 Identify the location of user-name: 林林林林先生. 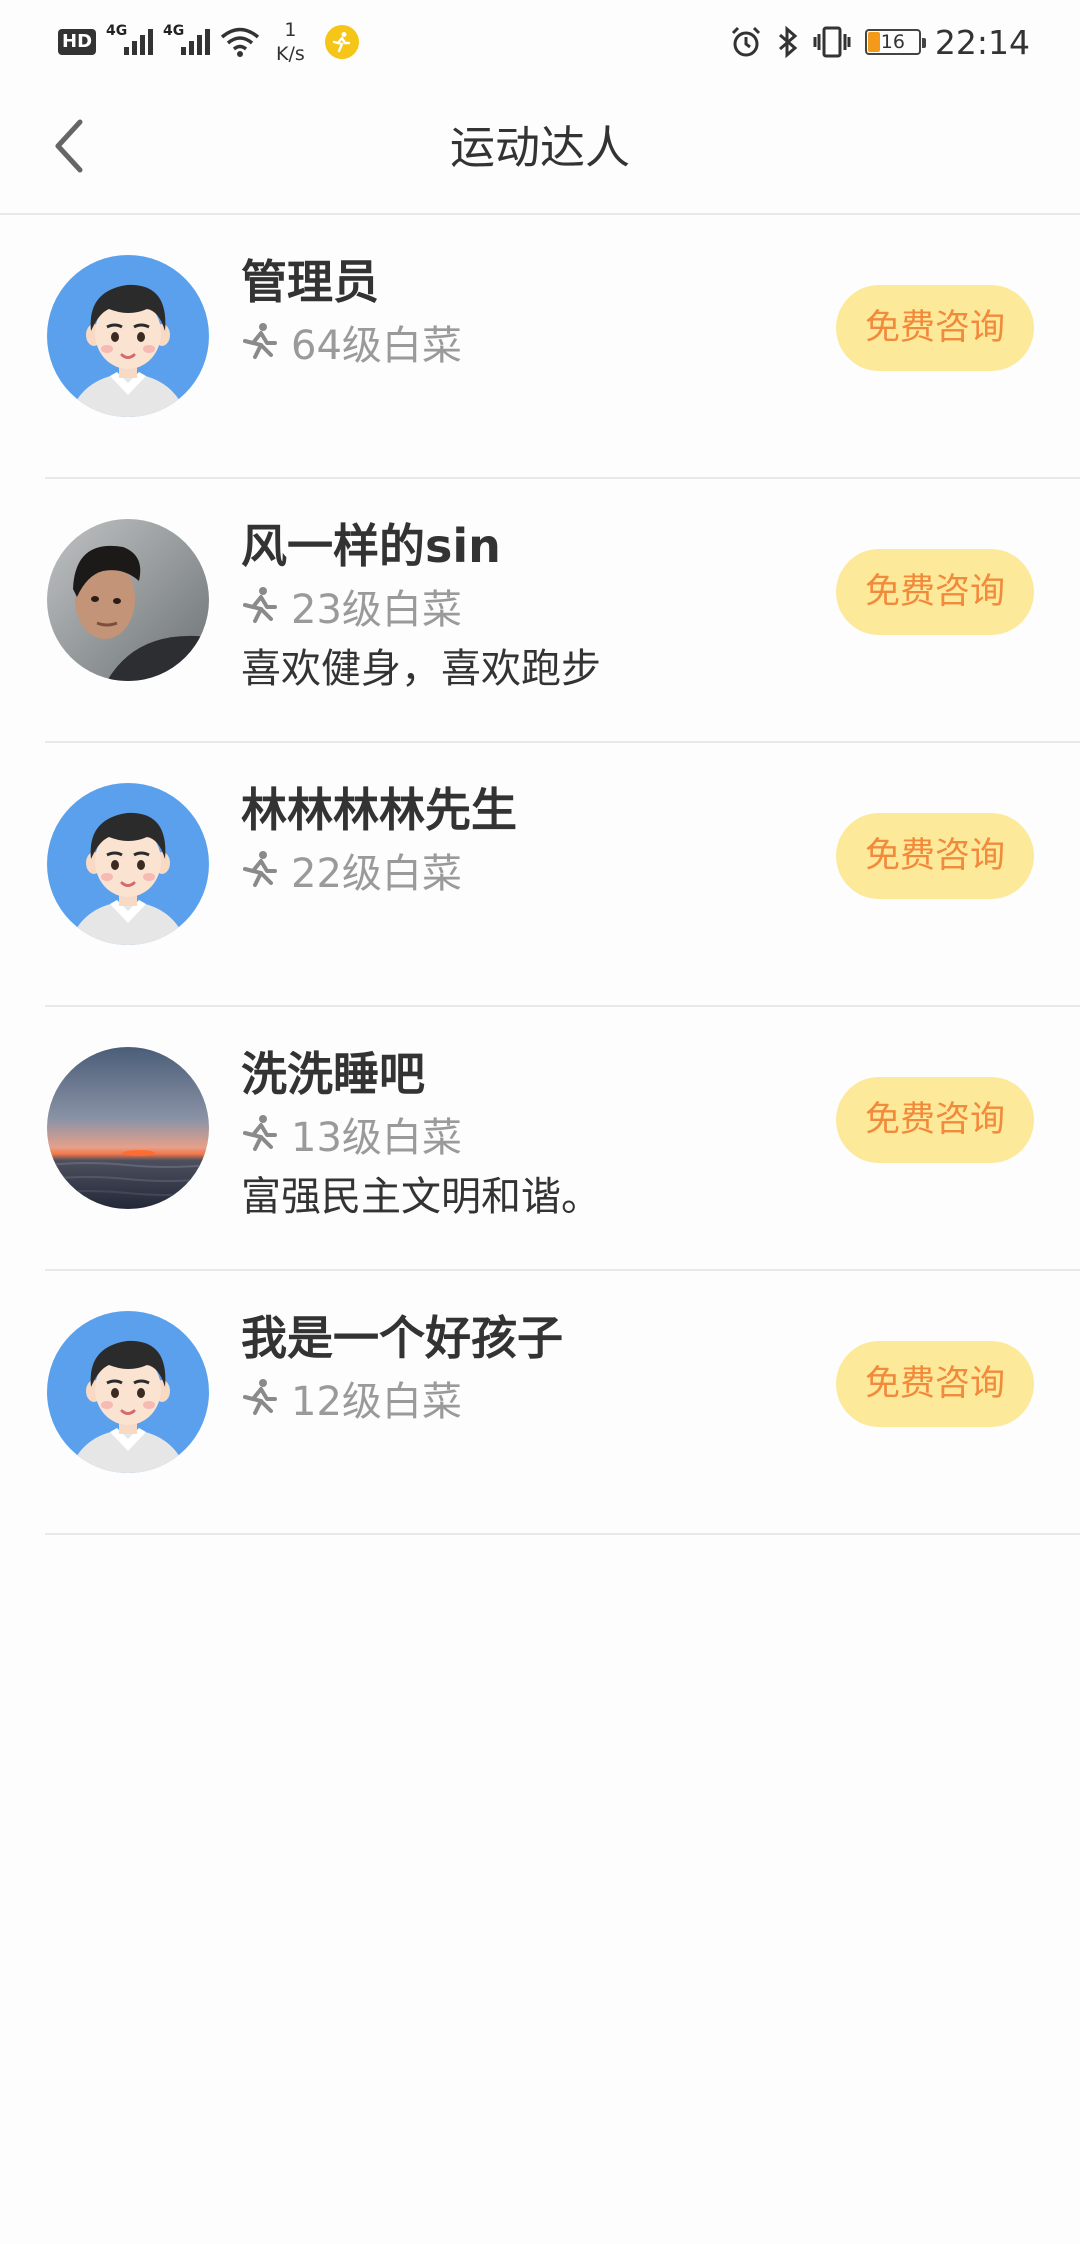
(379, 810).